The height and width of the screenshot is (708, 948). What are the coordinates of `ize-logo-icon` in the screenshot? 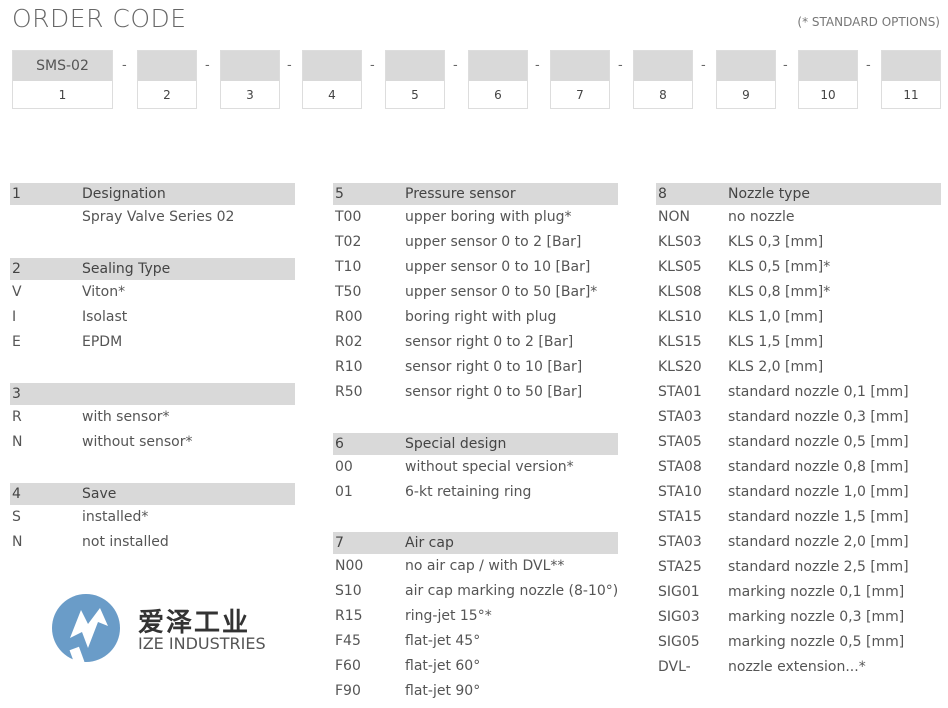 It's located at (86, 630).